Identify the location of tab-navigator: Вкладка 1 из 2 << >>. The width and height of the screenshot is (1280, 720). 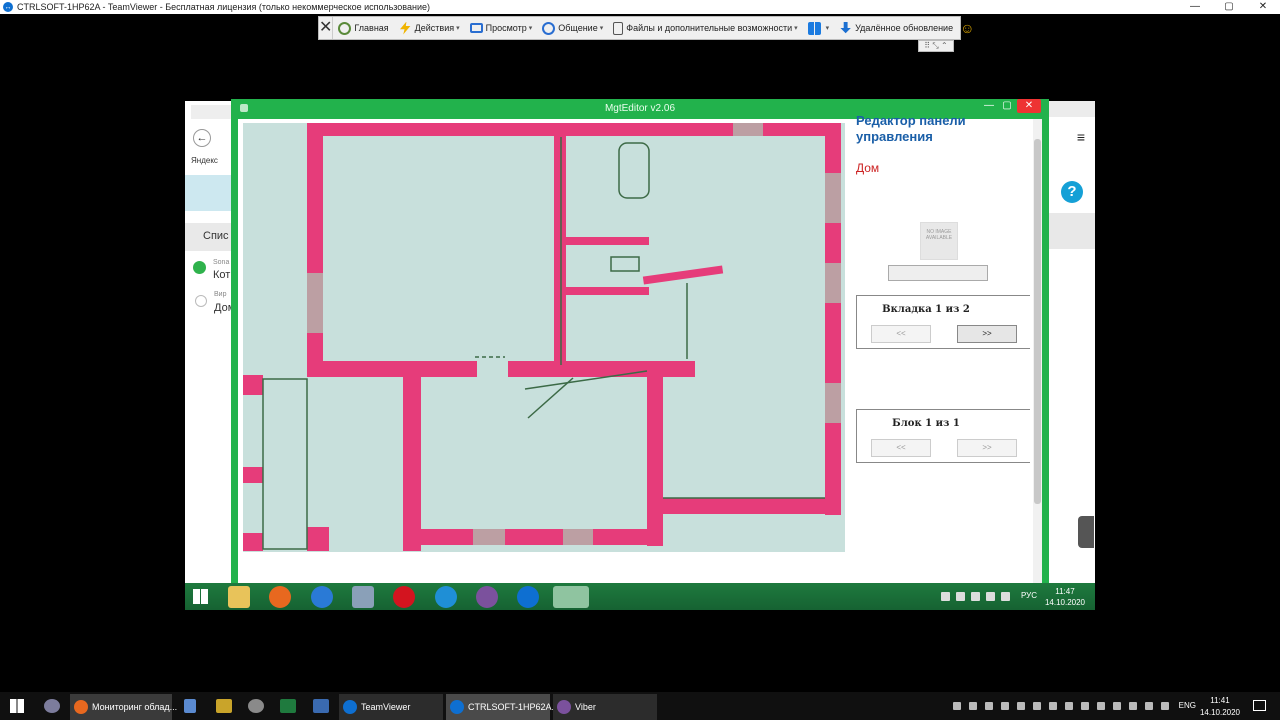
(943, 322).